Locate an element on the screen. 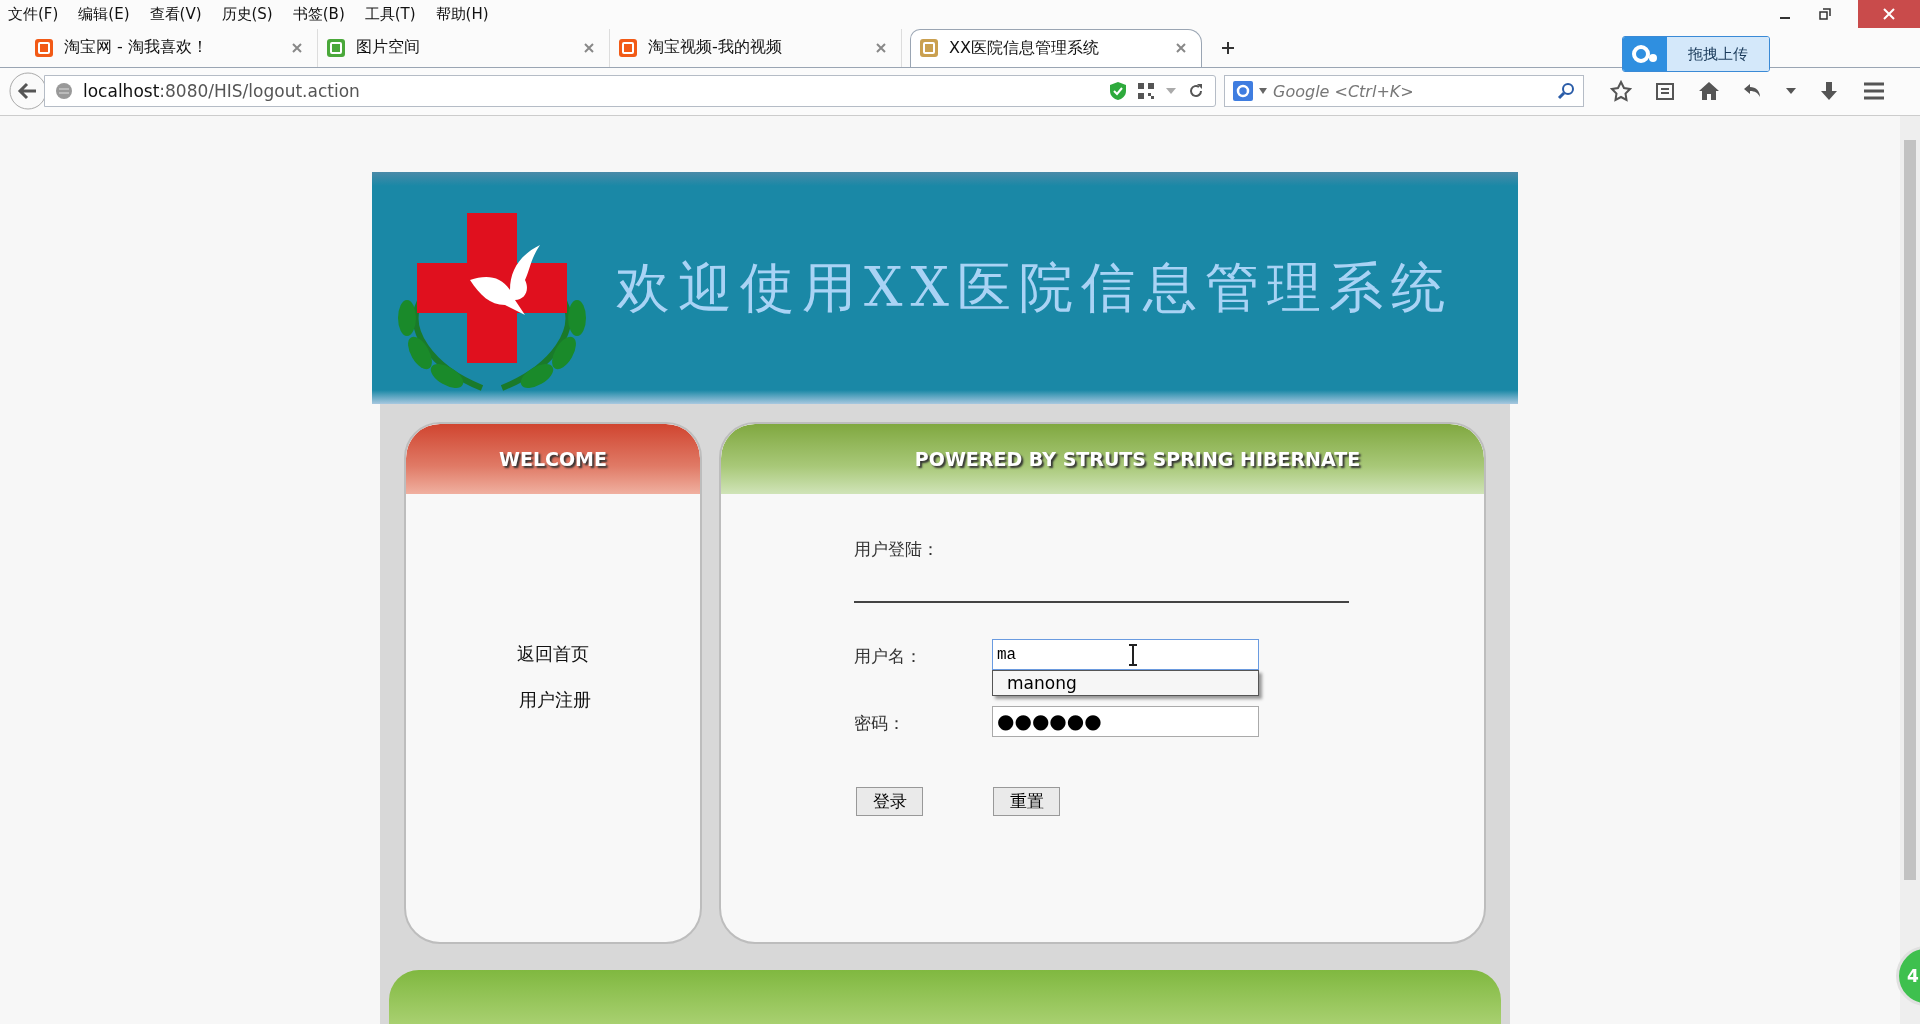 The image size is (1920, 1024). field-label: 用户名： is located at coordinates (888, 656).